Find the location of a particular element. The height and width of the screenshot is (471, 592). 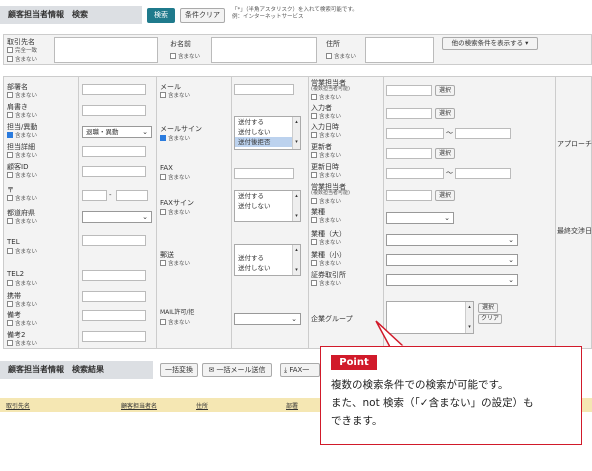

mail-input is located at coordinates (264, 89).